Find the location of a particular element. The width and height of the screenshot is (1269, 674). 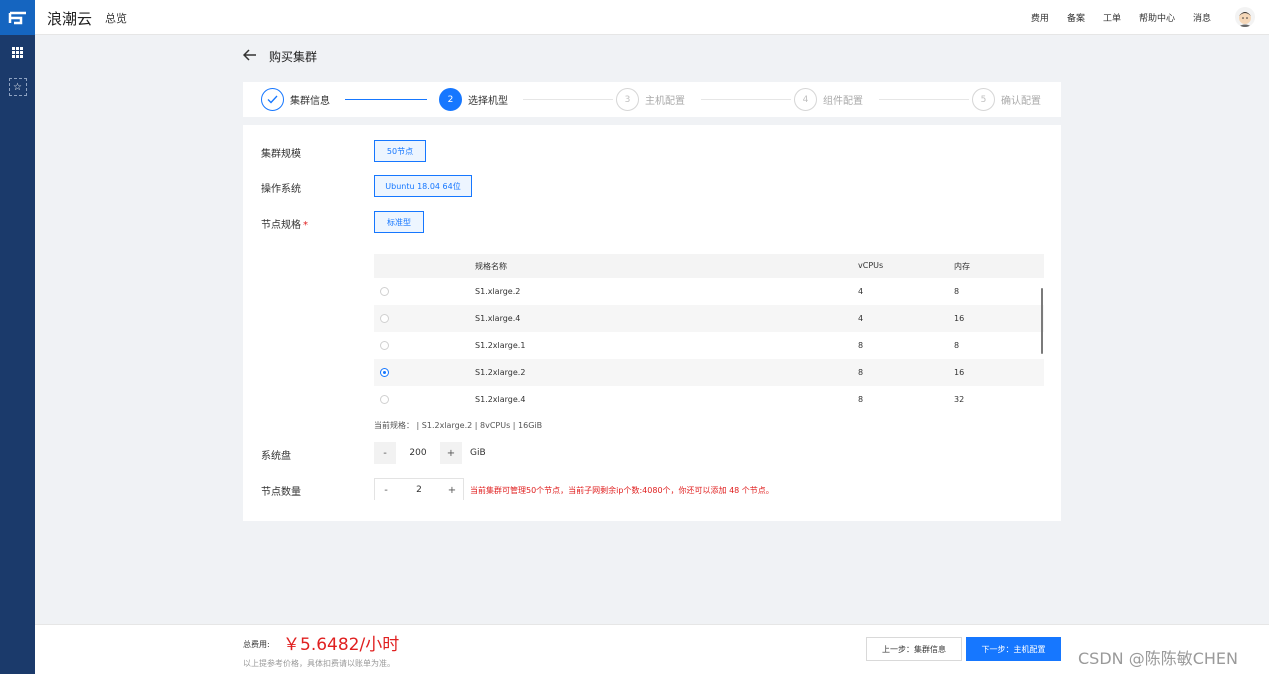

col-spec-name: 规格名称 is located at coordinates (491, 266).